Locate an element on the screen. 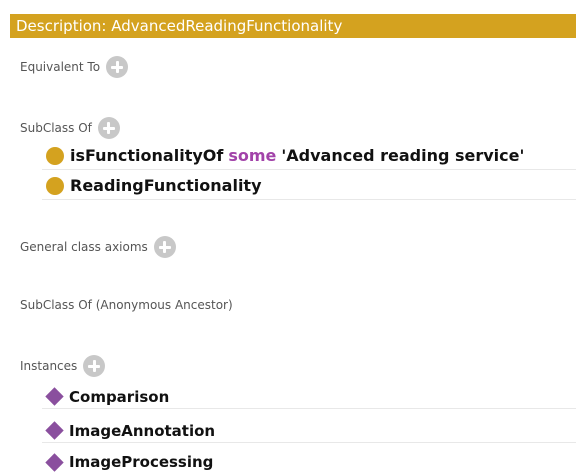  section-instances: Instances is located at coordinates (63, 366).